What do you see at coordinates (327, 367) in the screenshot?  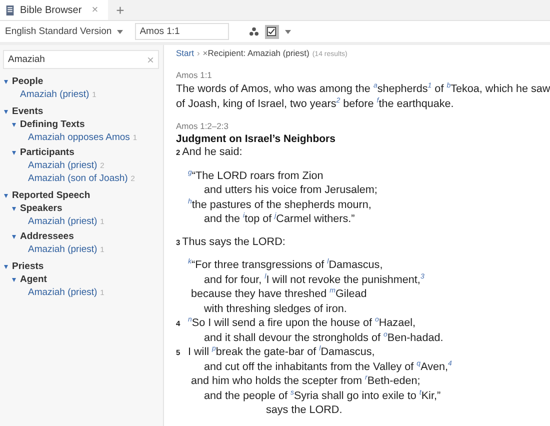 I see `verse-text: and cut off the inhabitants from the Valley of $^{q}$Aven,$^{4}$` at bounding box center [327, 367].